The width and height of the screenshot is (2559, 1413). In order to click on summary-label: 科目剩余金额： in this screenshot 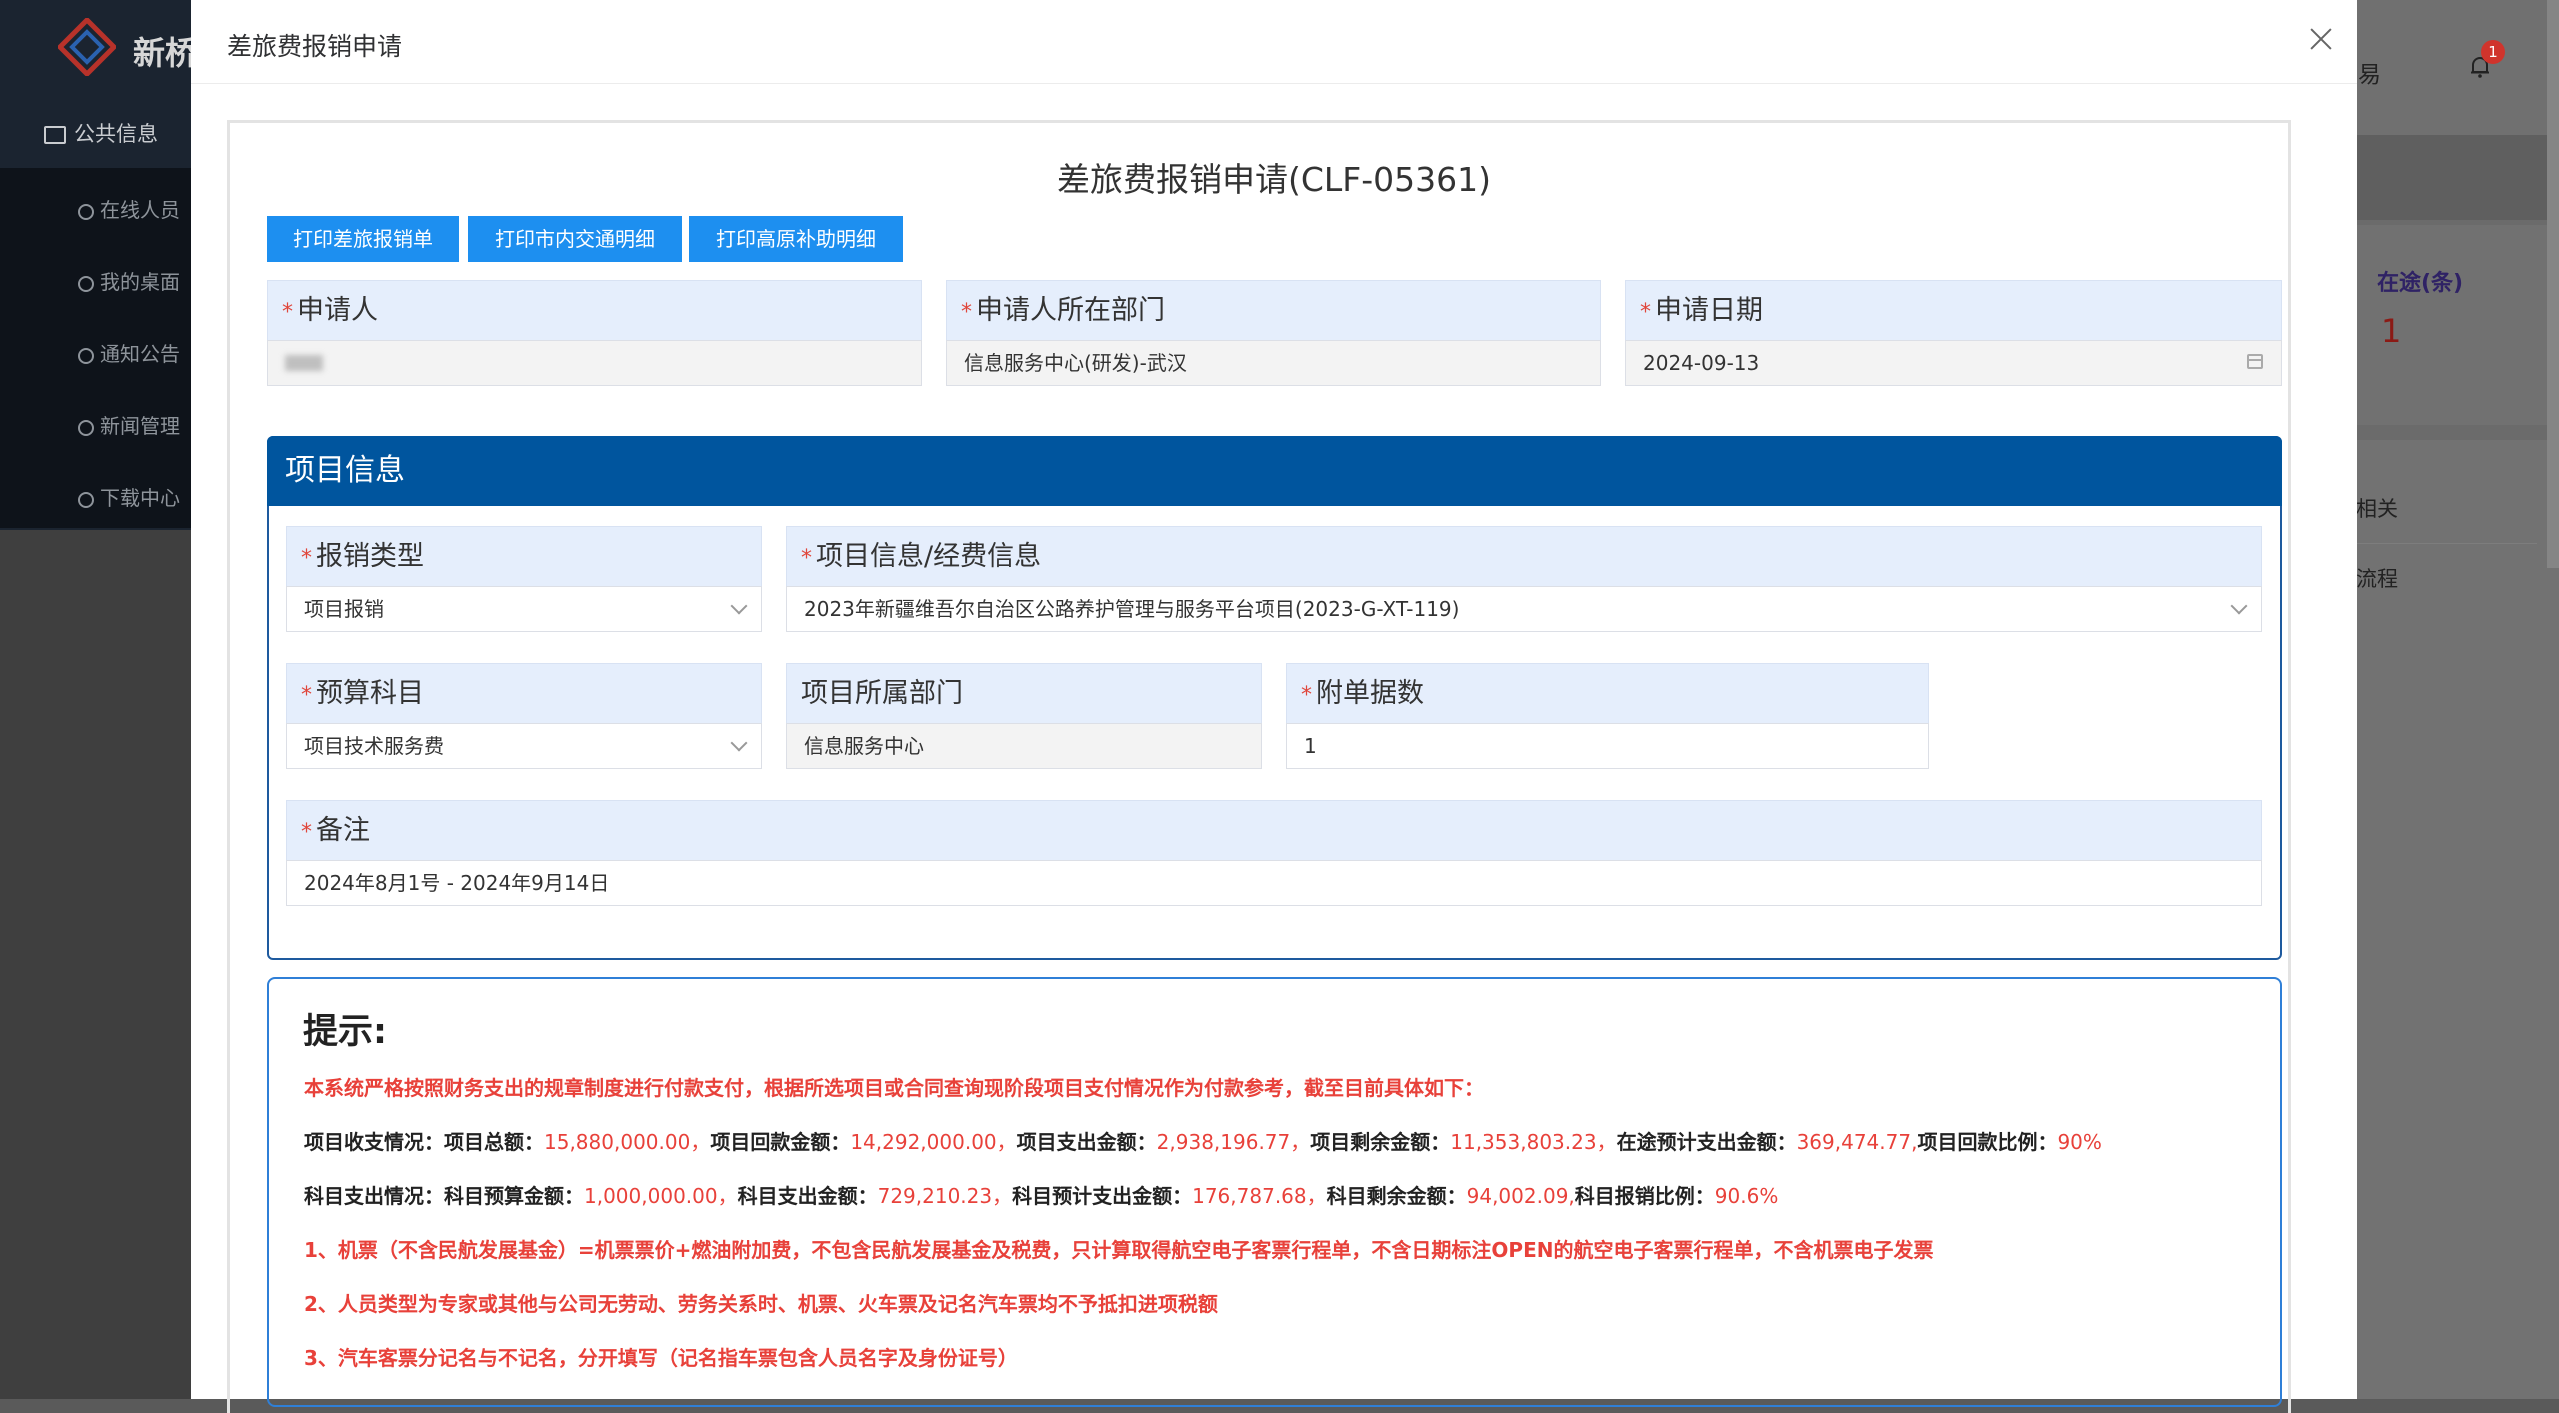, I will do `click(1396, 1196)`.